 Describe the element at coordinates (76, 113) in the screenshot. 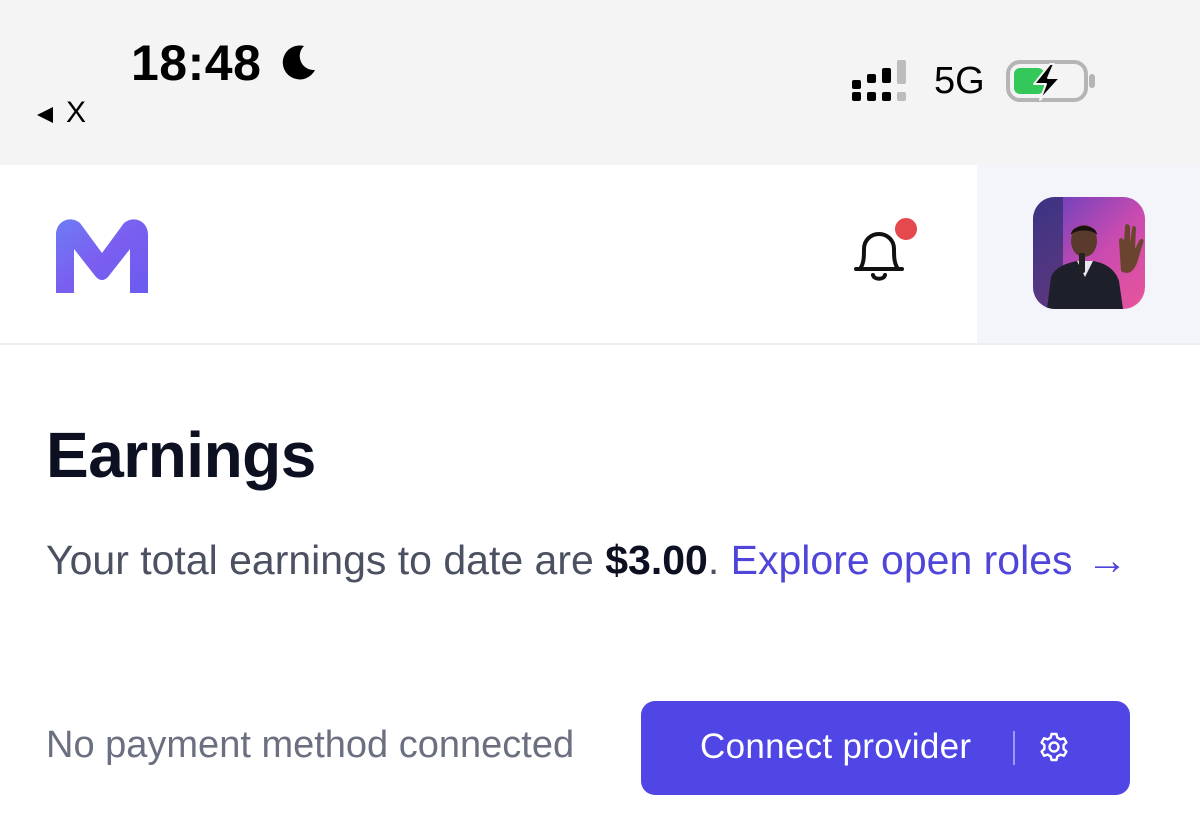

I see `back-app-label: X` at that location.